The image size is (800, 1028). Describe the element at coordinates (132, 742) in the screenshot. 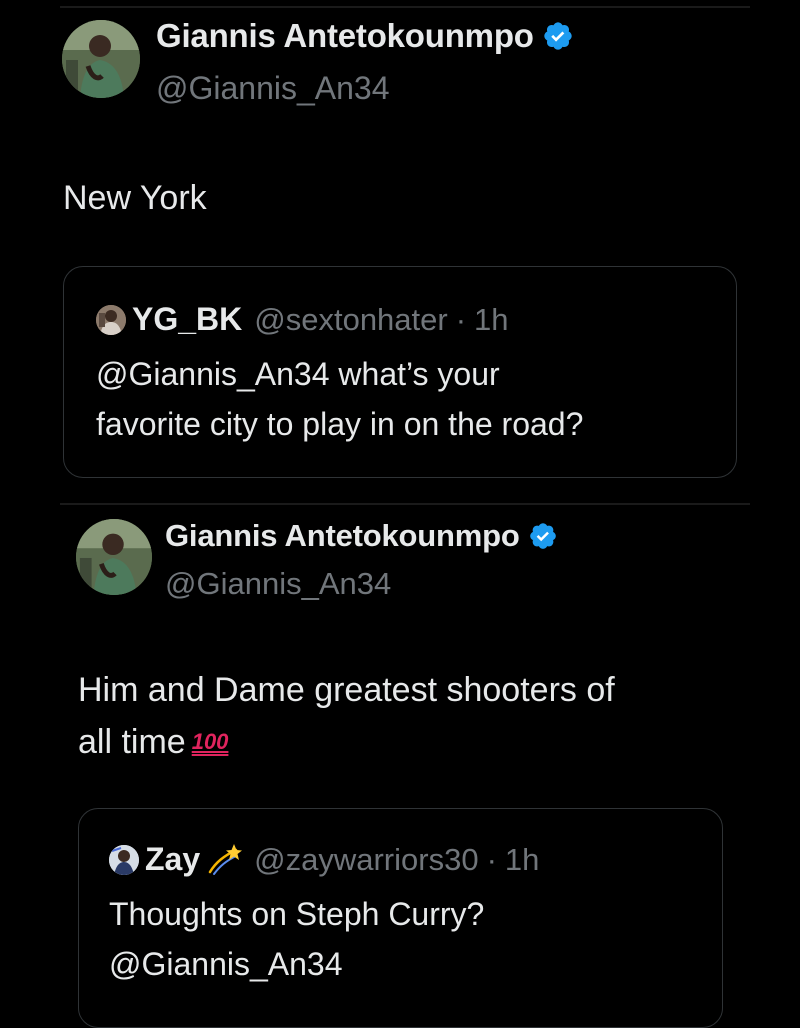

I see `tweet-text-fragment: all time` at that location.